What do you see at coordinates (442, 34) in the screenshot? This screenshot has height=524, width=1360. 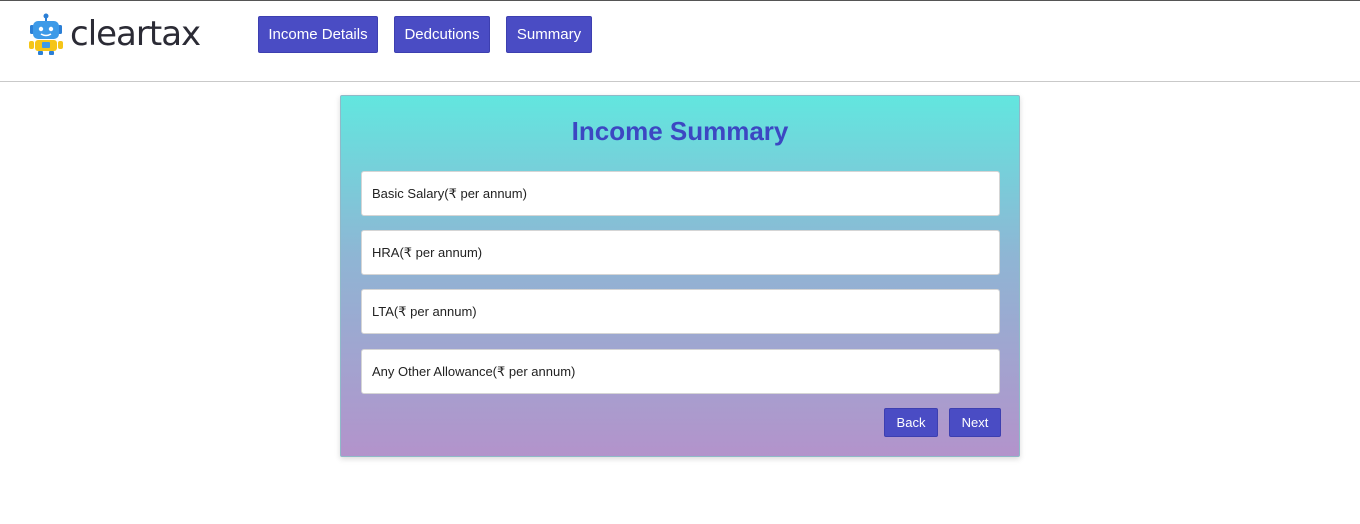 I see `nav-deductions-button: Dedcutions` at bounding box center [442, 34].